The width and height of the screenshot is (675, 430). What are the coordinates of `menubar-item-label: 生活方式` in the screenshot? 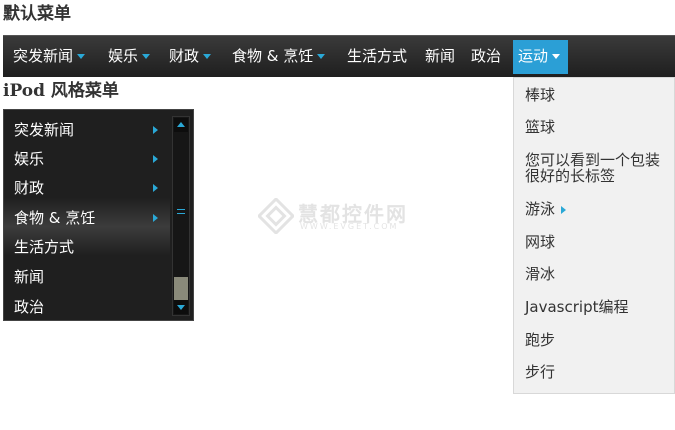 It's located at (377, 56).